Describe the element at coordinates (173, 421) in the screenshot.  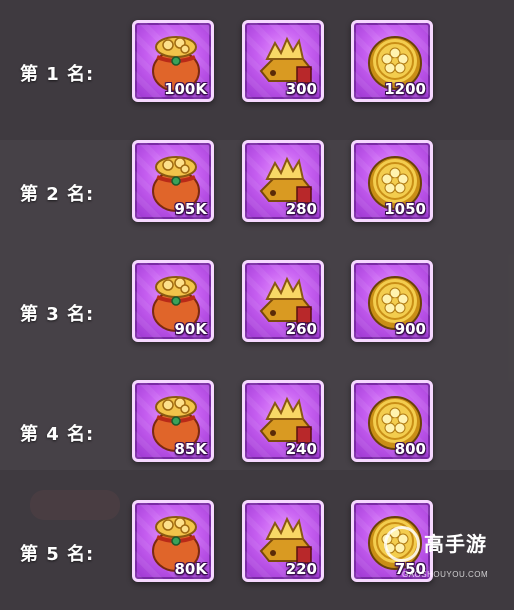
I see `reward-tile-coin-bag: 85K` at that location.